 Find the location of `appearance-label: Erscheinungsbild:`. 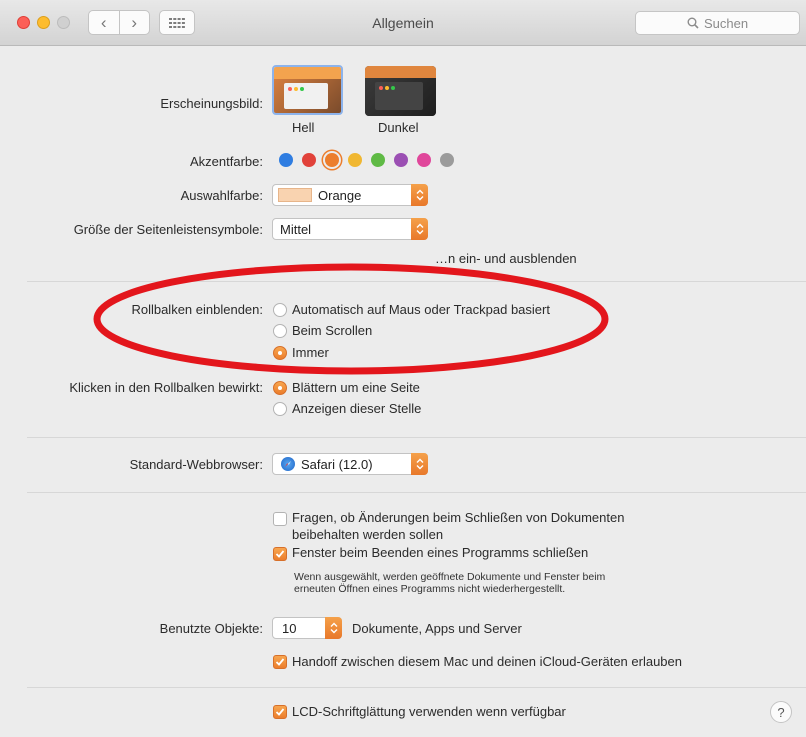

appearance-label: Erscheinungsbild: is located at coordinates (211, 103).